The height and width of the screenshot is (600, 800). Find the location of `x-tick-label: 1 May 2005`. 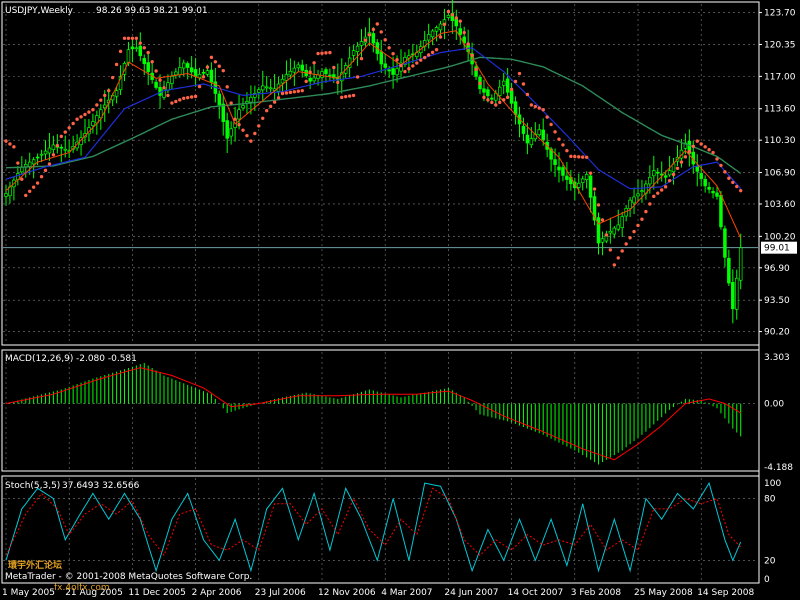

x-tick-label: 1 May 2005 is located at coordinates (28, 593).